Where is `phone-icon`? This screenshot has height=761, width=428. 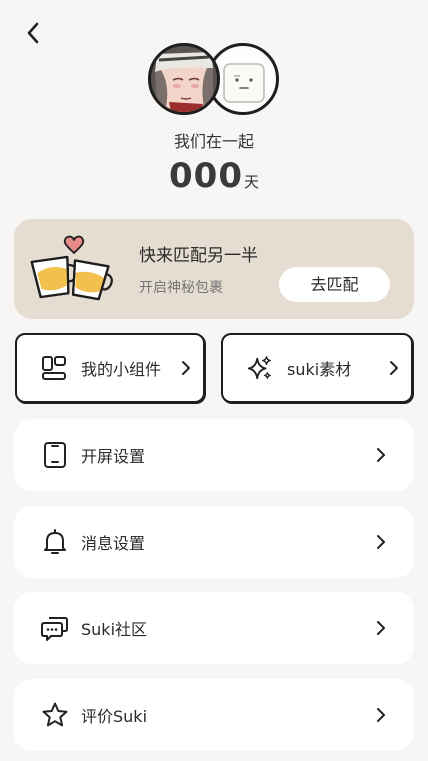 phone-icon is located at coordinates (55, 455).